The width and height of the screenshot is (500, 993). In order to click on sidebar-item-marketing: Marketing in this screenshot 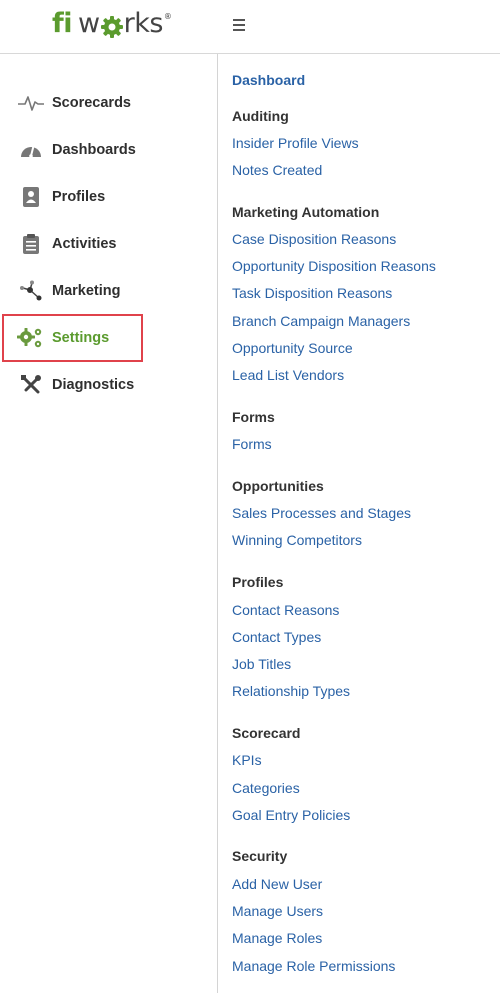, I will do `click(108, 290)`.